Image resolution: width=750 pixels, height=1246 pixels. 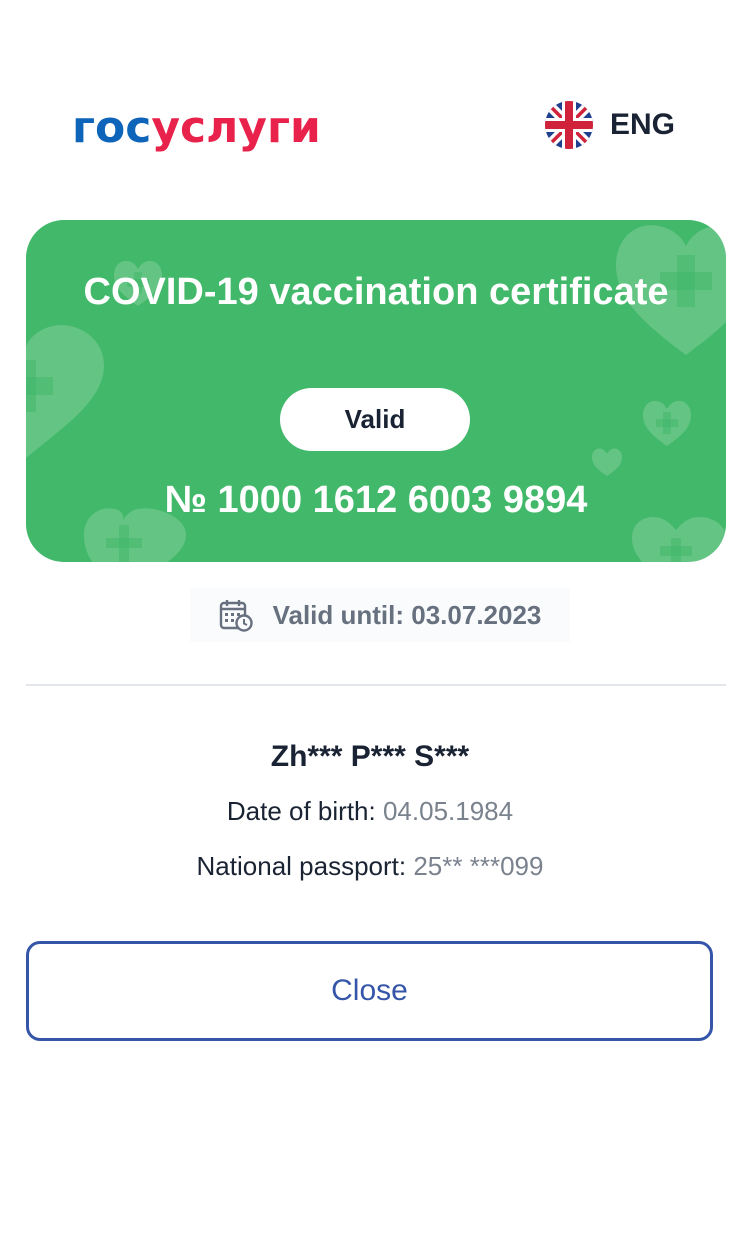 I want to click on gosuslugi-logo: госуслуги, so click(x=196, y=128).